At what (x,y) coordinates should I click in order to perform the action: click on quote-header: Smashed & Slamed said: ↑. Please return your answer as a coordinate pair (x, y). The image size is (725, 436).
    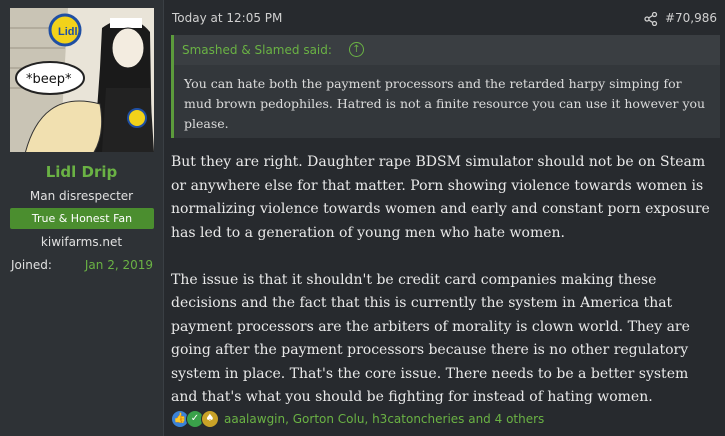
    Looking at the image, I should click on (447, 50).